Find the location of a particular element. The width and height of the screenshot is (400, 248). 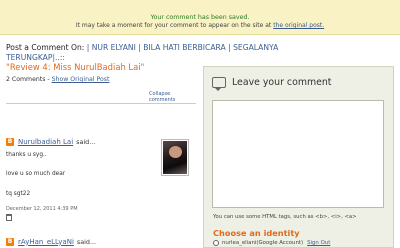

panel-header: Leave your comment is located at coordinates (298, 79).